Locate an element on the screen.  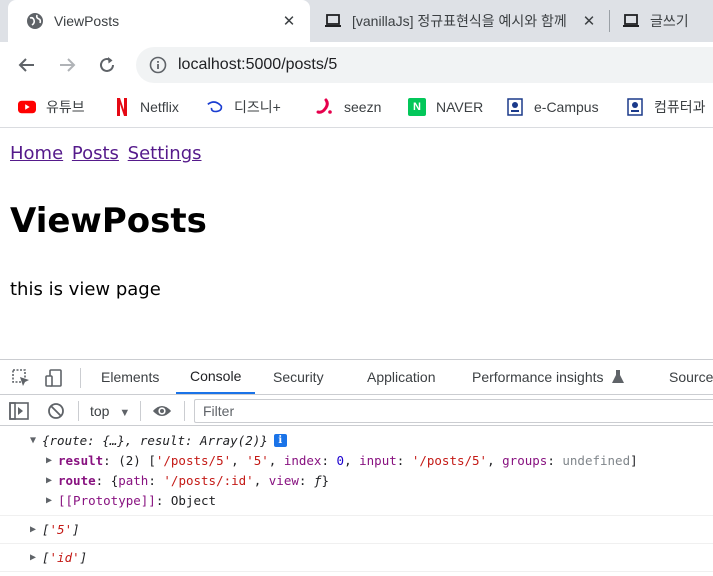
tab-vanillajs: [vanillaJs] 정규표현식을 예시와 함께 ✕ is located at coordinates (459, 21).